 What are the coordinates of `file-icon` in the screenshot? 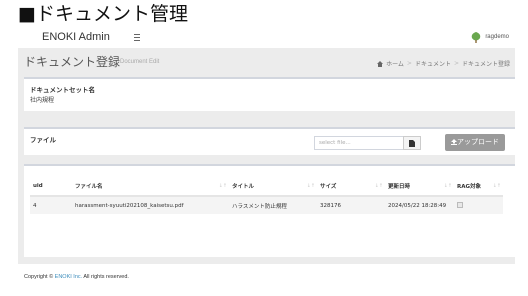 It's located at (412, 143).